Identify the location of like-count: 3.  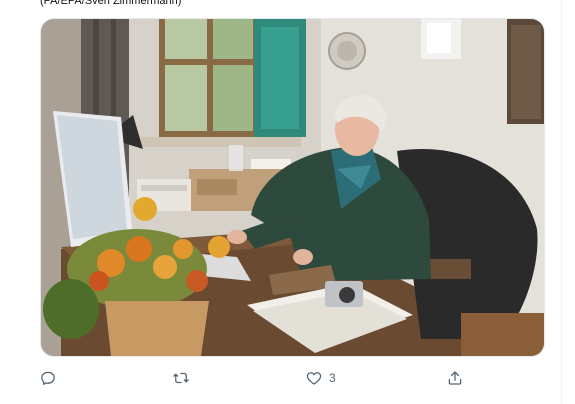
(332, 378).